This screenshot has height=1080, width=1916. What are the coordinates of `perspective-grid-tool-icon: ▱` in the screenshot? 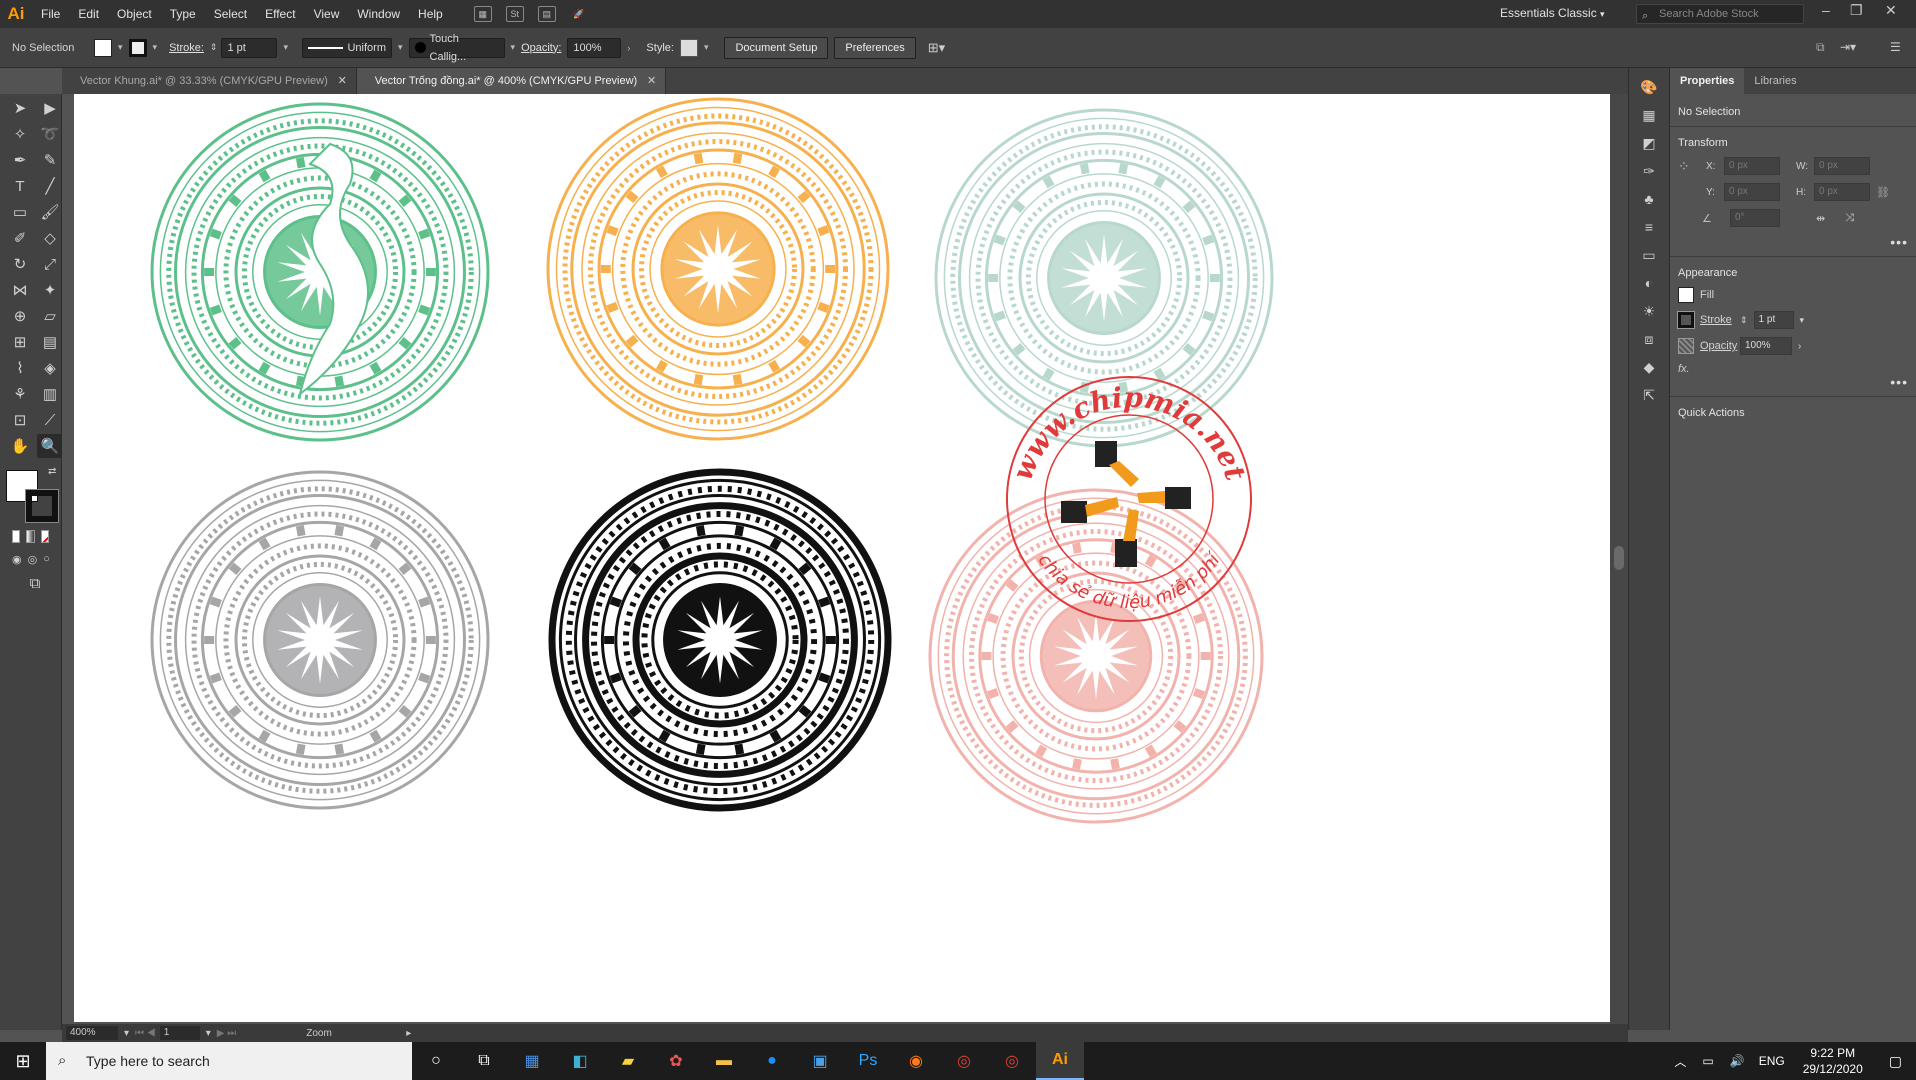 It's located at (50, 316).